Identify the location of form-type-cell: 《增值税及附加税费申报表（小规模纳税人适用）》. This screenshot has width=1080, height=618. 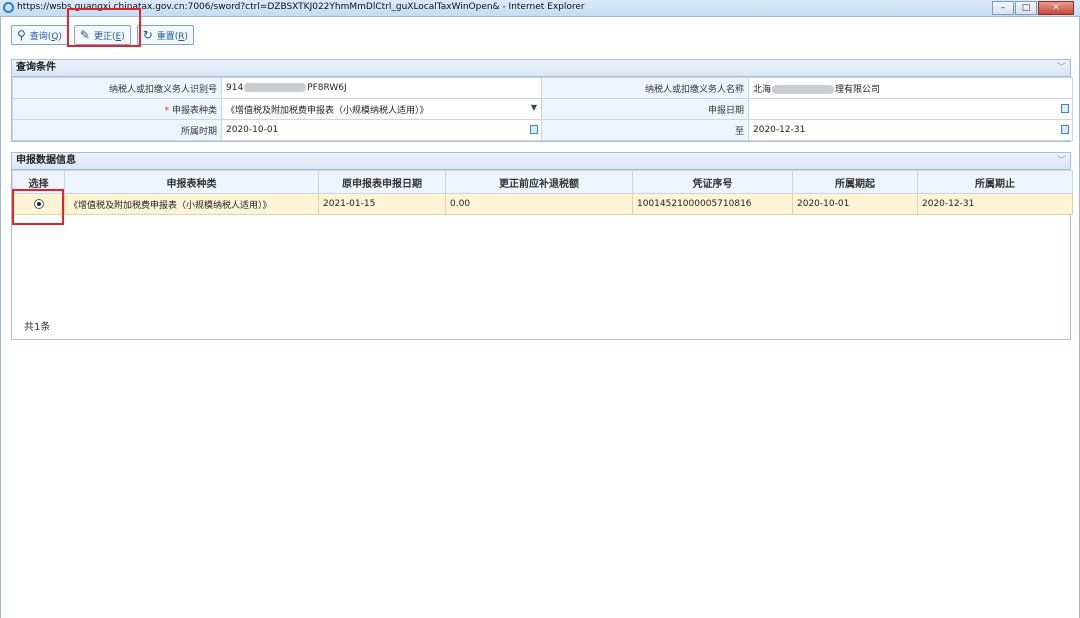
(191, 204).